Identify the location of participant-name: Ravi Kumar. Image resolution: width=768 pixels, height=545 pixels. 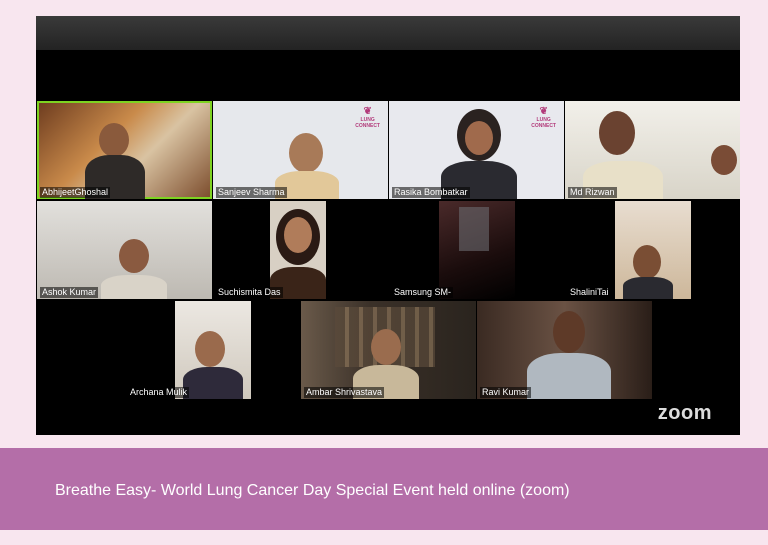
(506, 392).